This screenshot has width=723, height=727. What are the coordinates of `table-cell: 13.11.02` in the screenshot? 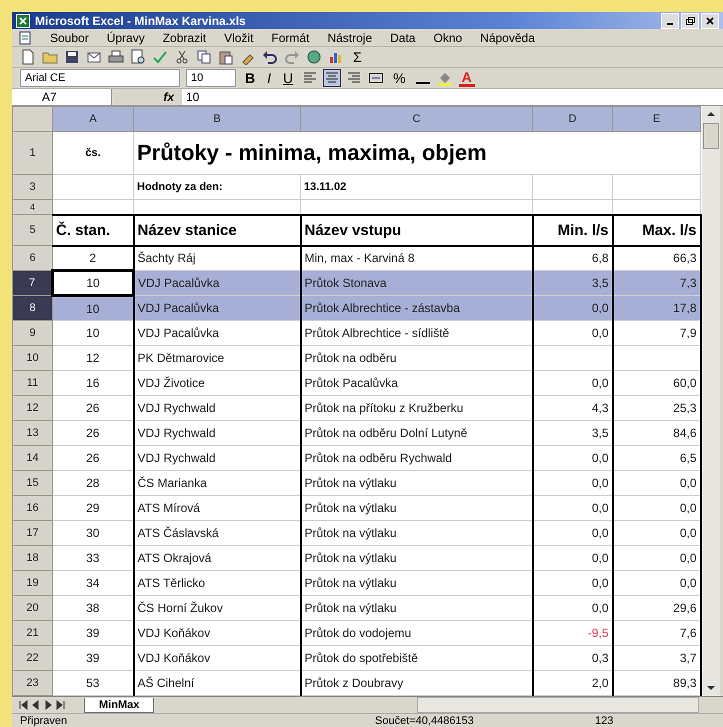 It's located at (416, 187).